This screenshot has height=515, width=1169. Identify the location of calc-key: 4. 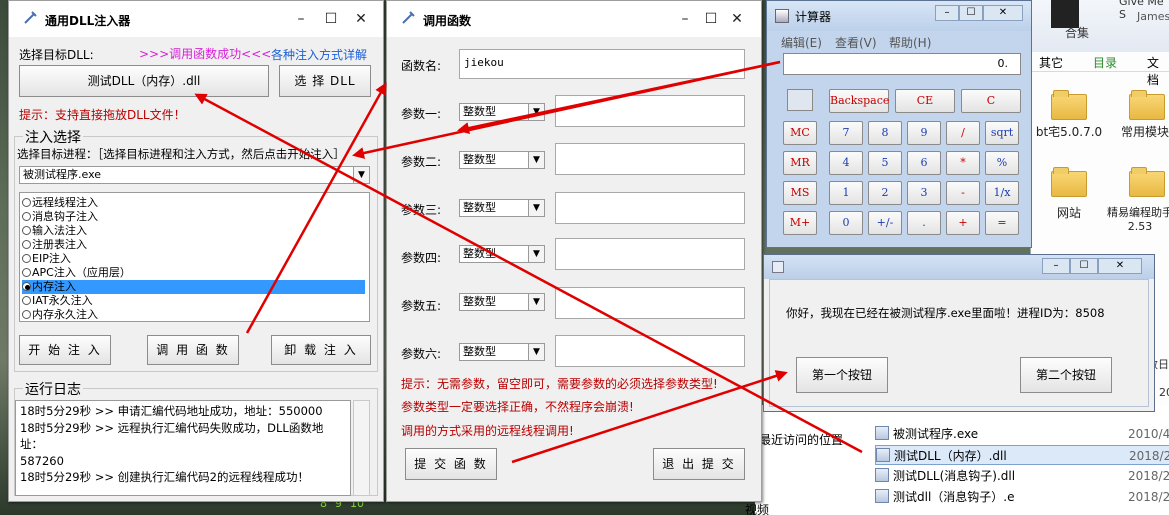
(846, 163).